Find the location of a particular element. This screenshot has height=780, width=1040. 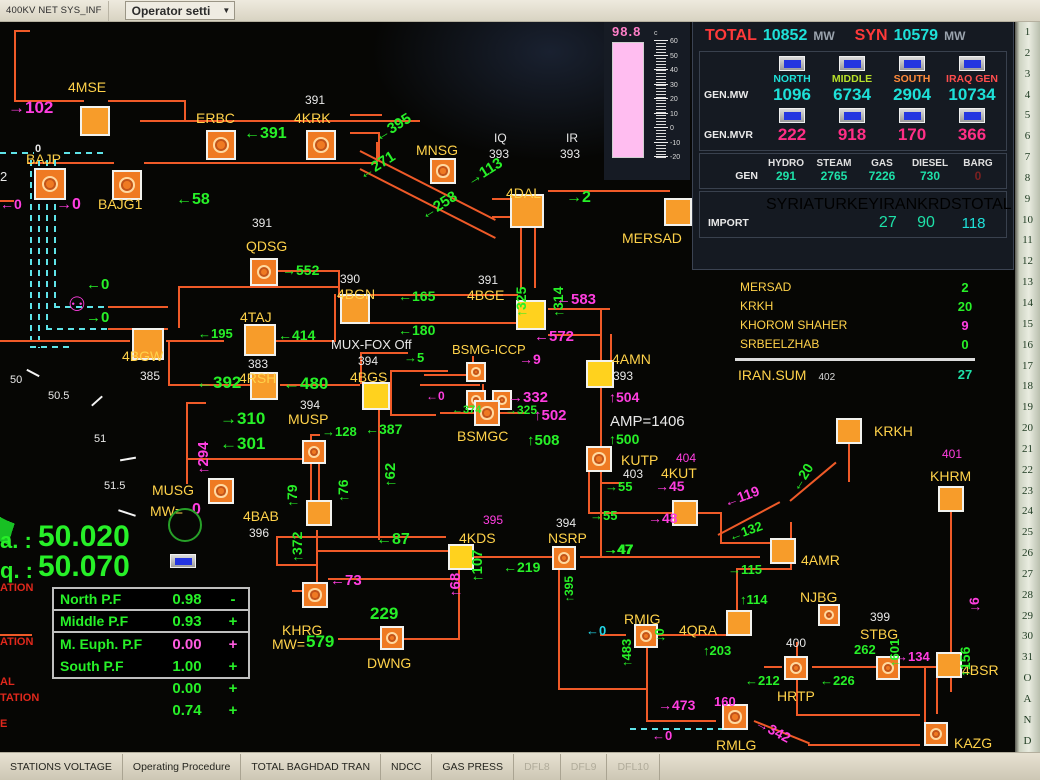

day-strip-item-7: 7 is located at coordinates (1027, 157).